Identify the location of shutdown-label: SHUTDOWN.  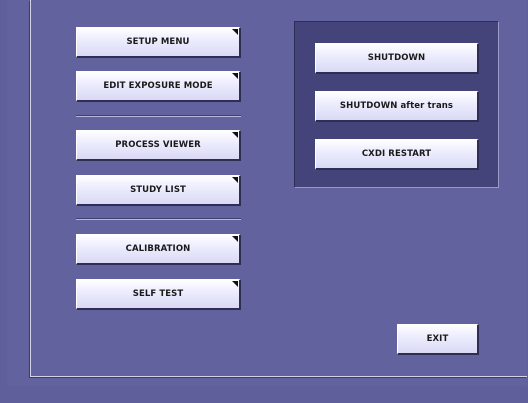
(396, 58).